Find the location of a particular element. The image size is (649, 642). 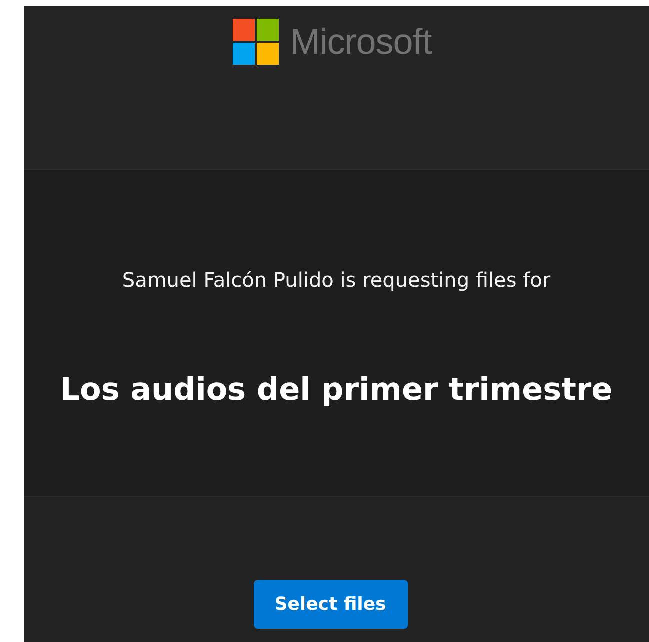

brand-name: Microsoft is located at coordinates (361, 42).